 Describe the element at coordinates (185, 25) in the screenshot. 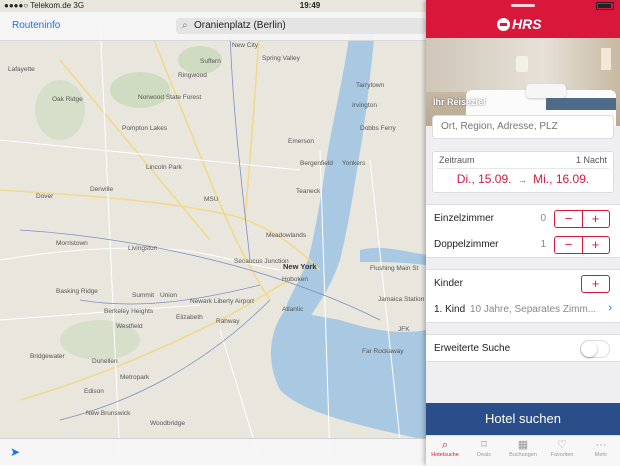

I see `search-icon: ⌕` at that location.